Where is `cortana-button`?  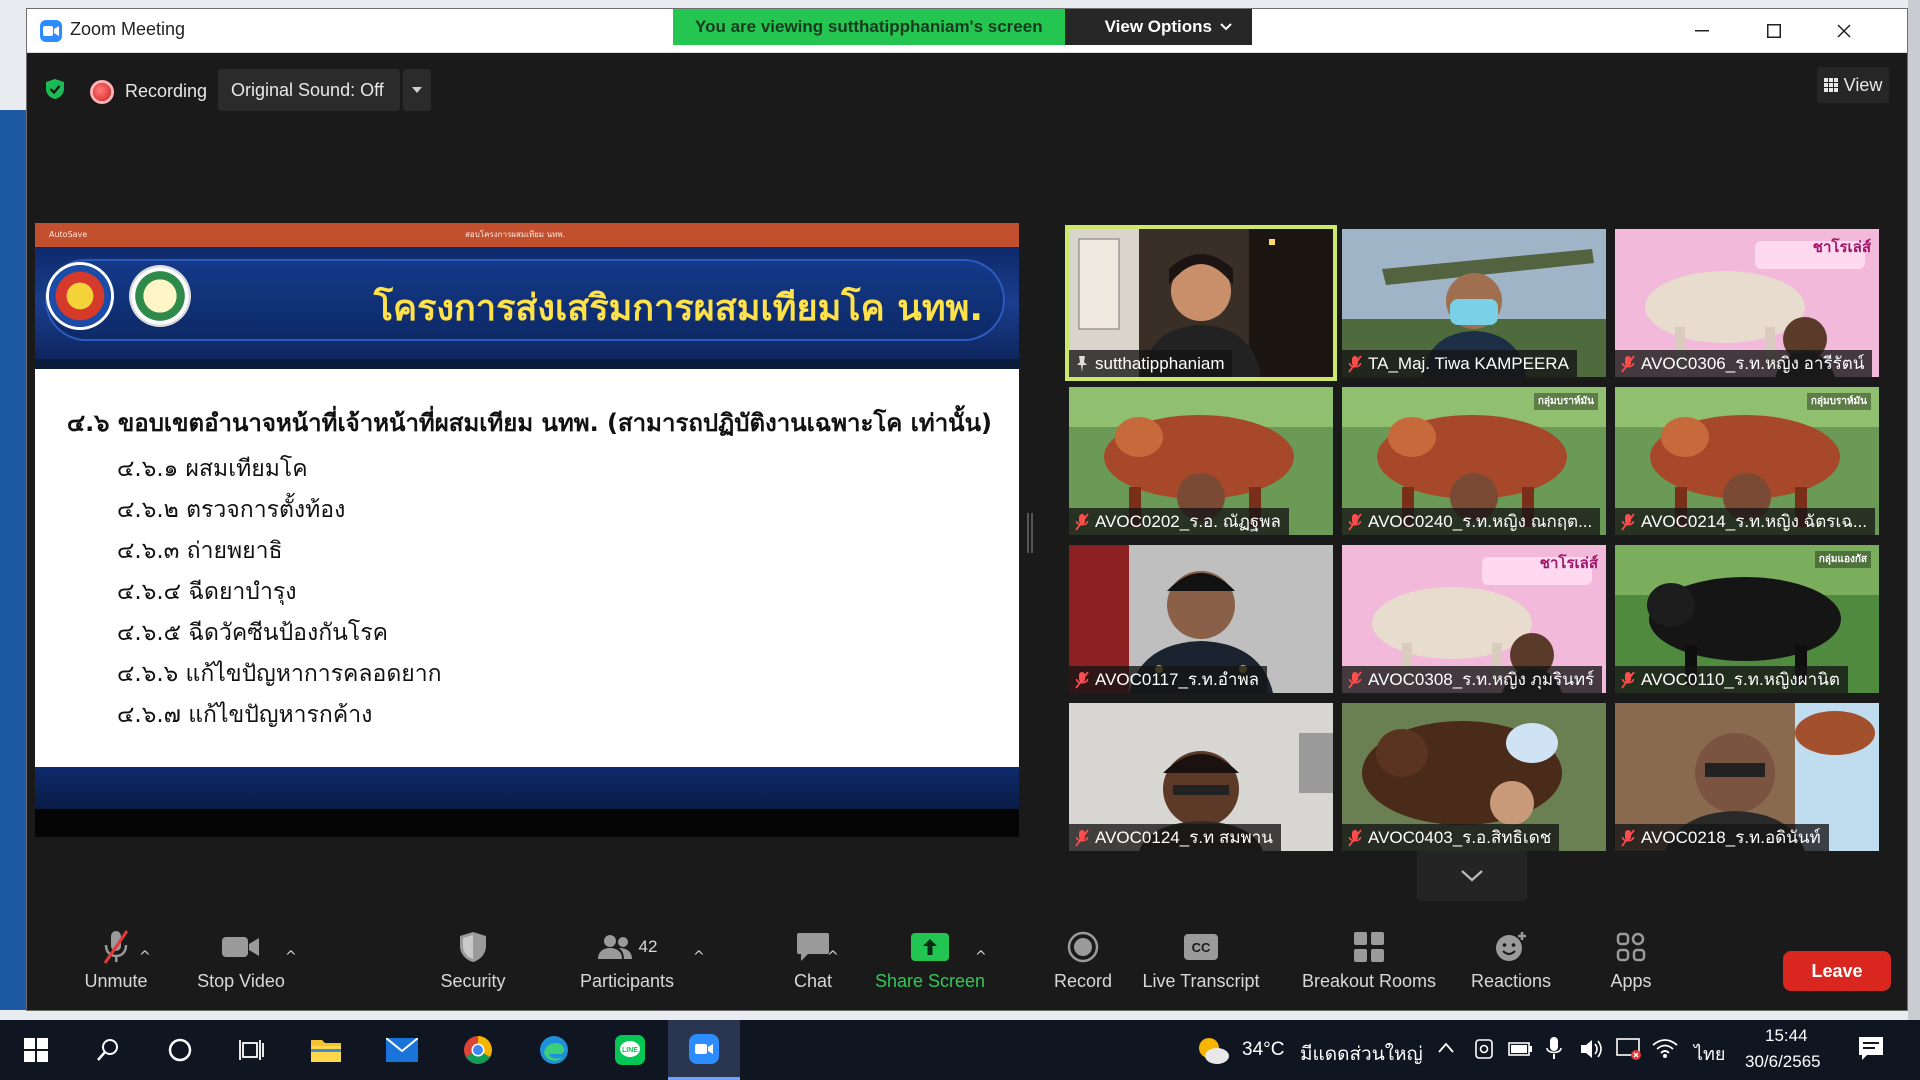
cortana-button is located at coordinates (180, 1050).